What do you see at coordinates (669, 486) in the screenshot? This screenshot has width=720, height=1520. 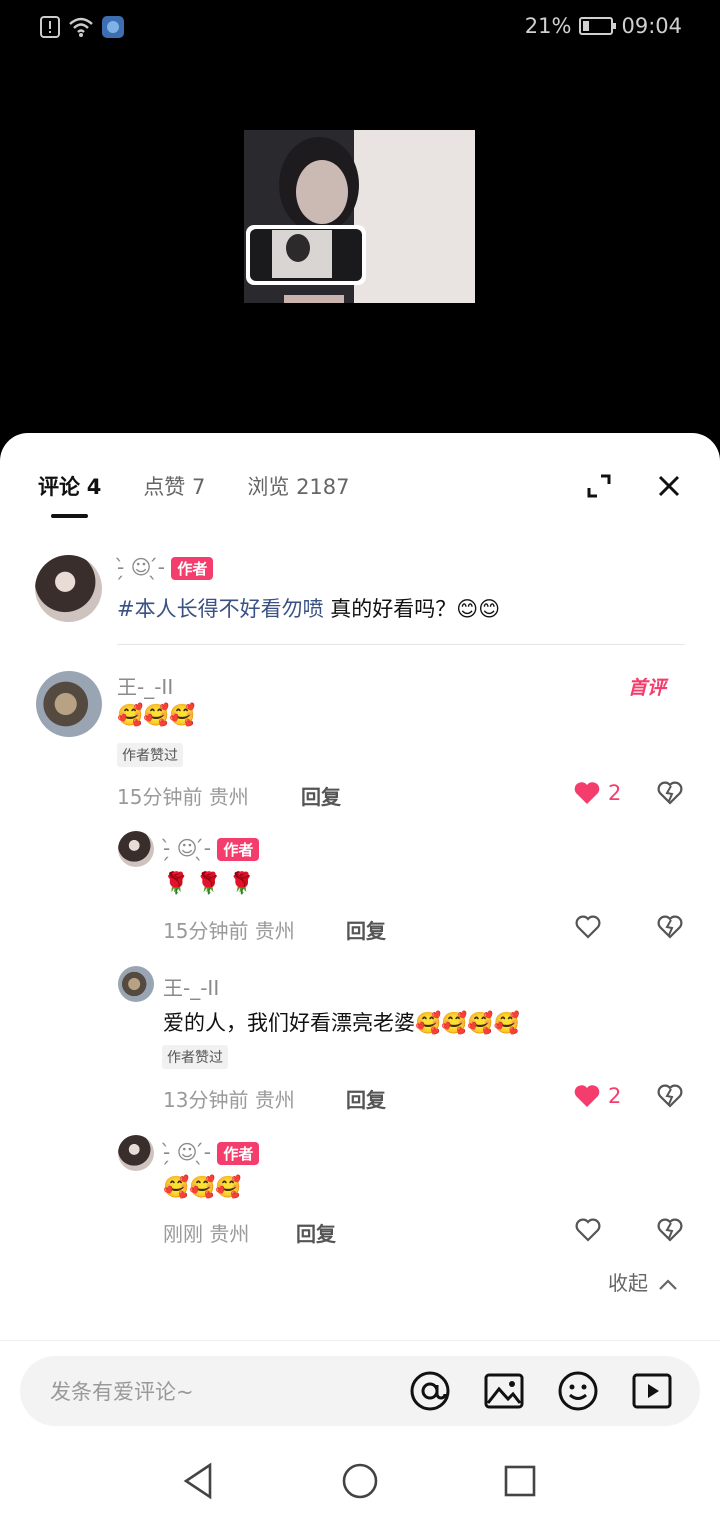 I see `close-icon` at bounding box center [669, 486].